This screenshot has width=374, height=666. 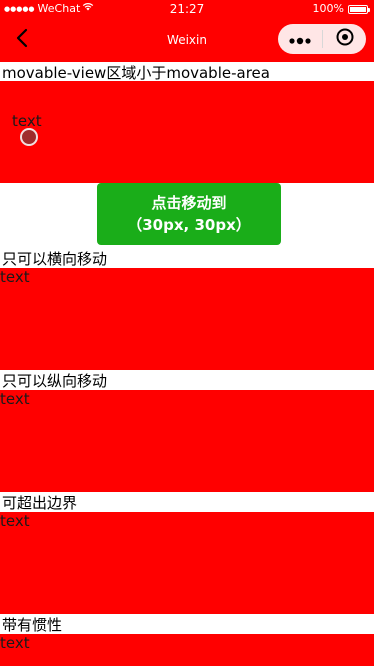 I want to click on circle-dot-icon, so click(x=345, y=39).